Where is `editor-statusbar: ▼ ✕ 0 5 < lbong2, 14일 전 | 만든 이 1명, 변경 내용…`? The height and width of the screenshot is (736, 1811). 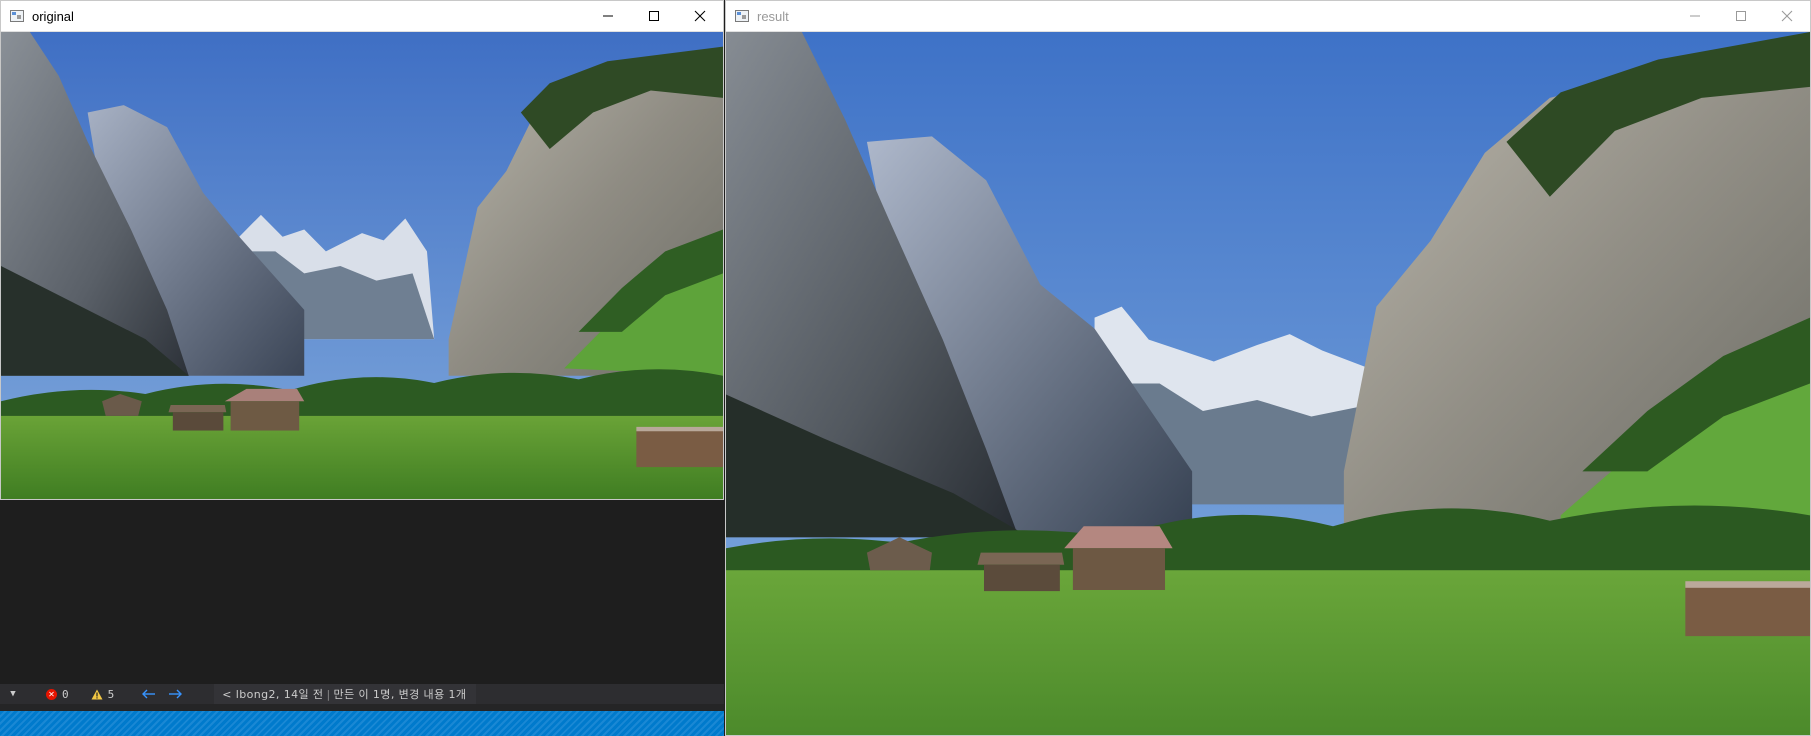
editor-statusbar: ▼ ✕ 0 5 < lbong2, 14일 전 | 만든 이 1명, 변경 내용… is located at coordinates (362, 694).